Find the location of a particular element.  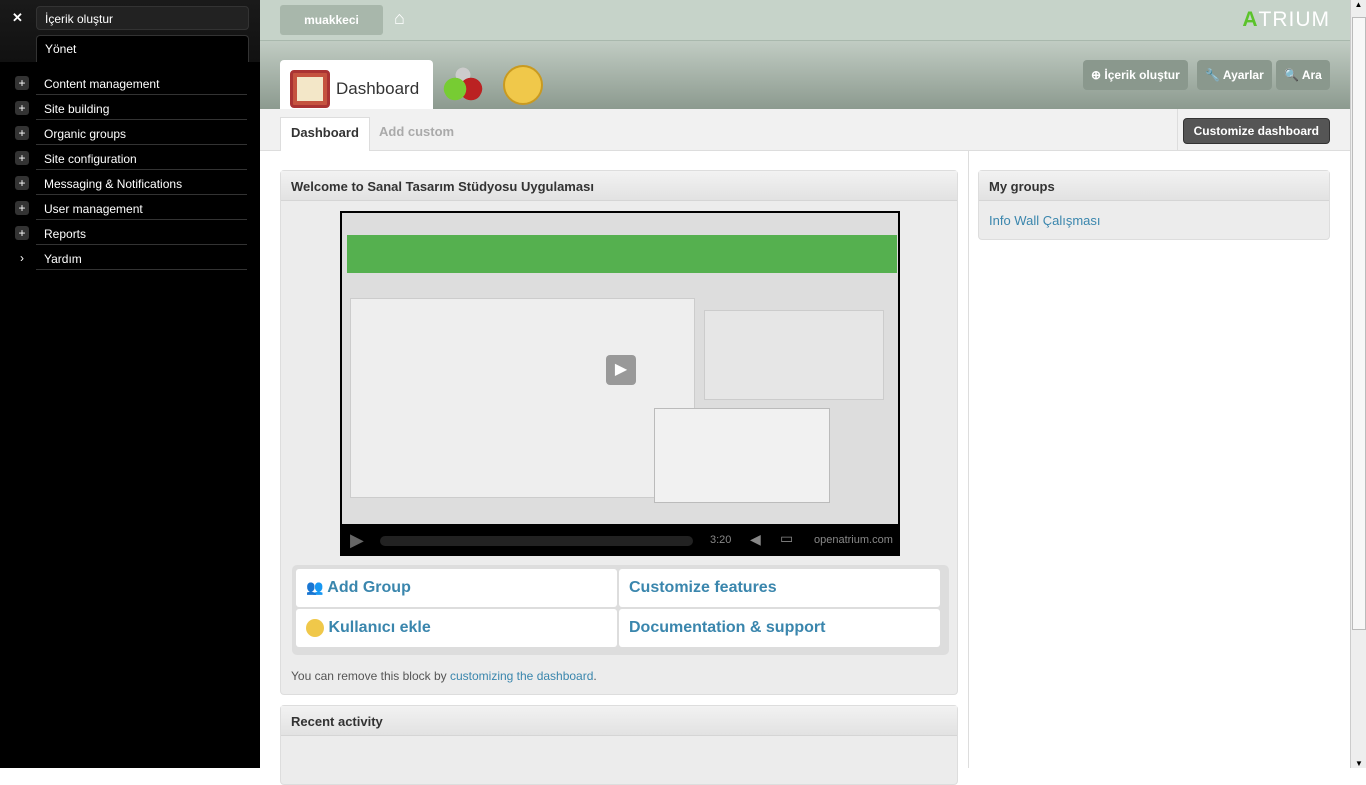

fullscreen-icon: ▭ is located at coordinates (786, 538).